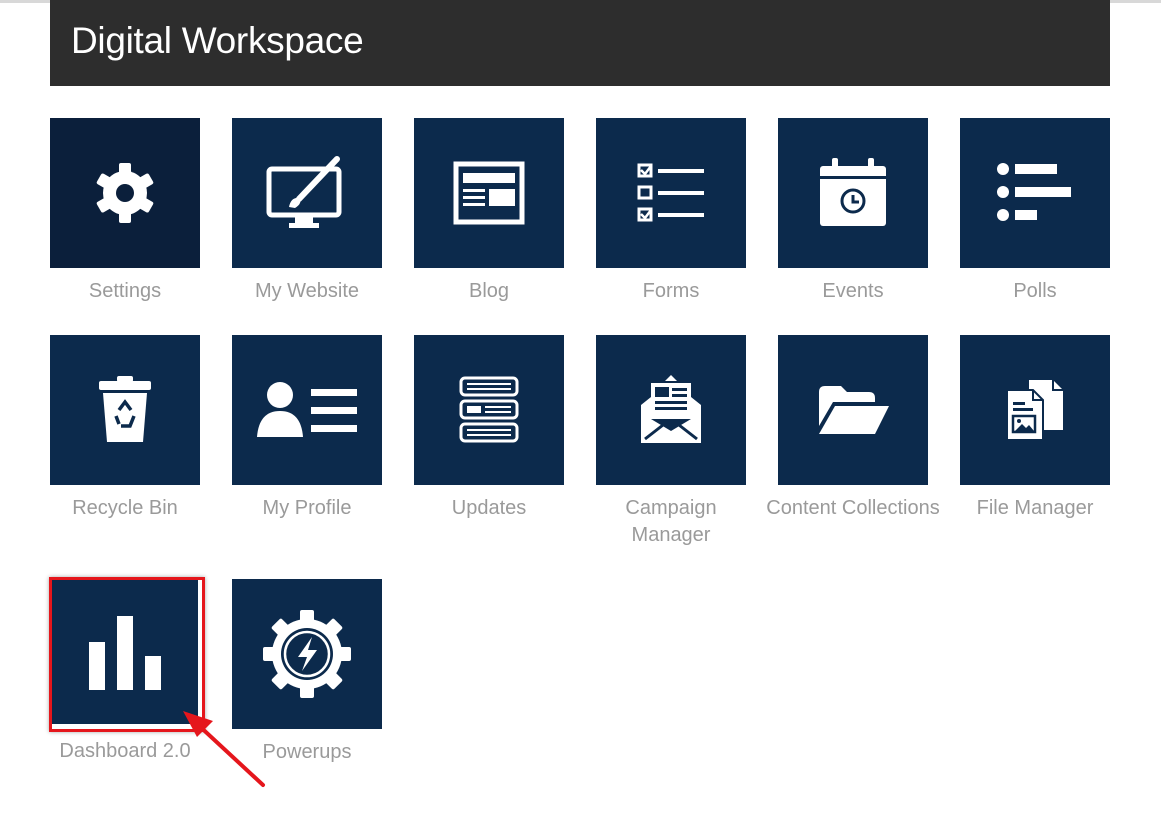  I want to click on gear-icon, so click(125, 193).